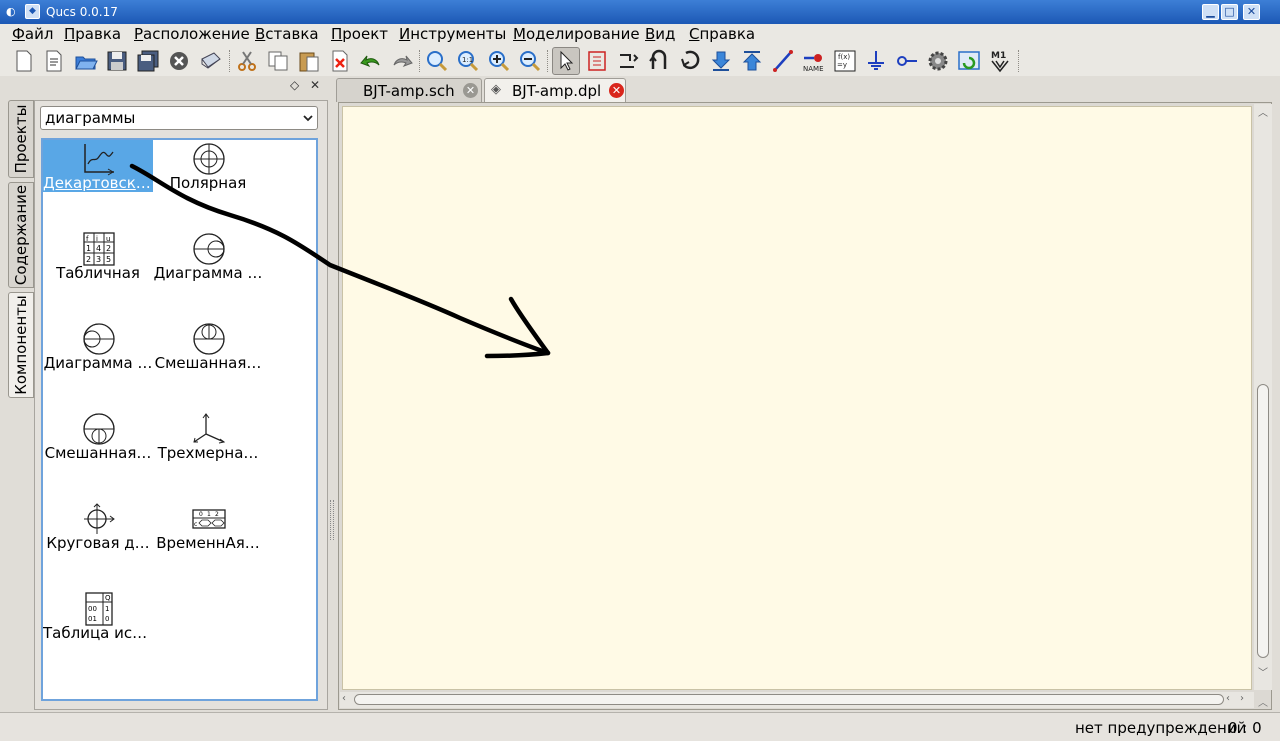 Image resolution: width=1280 pixels, height=741 pixels. I want to click on svg-text: u, so click(108, 239).